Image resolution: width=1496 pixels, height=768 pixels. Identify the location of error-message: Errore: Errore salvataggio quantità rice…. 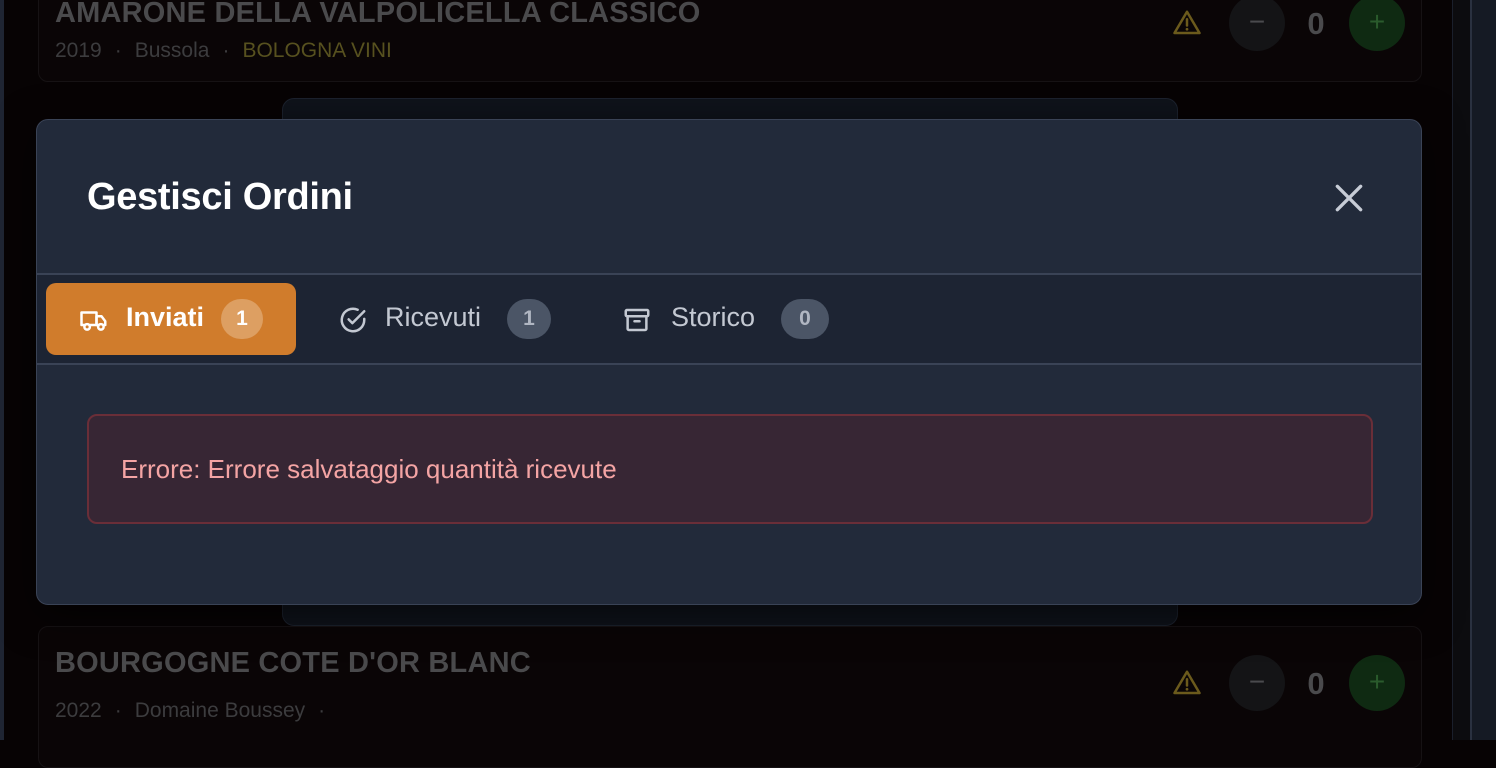
(369, 469).